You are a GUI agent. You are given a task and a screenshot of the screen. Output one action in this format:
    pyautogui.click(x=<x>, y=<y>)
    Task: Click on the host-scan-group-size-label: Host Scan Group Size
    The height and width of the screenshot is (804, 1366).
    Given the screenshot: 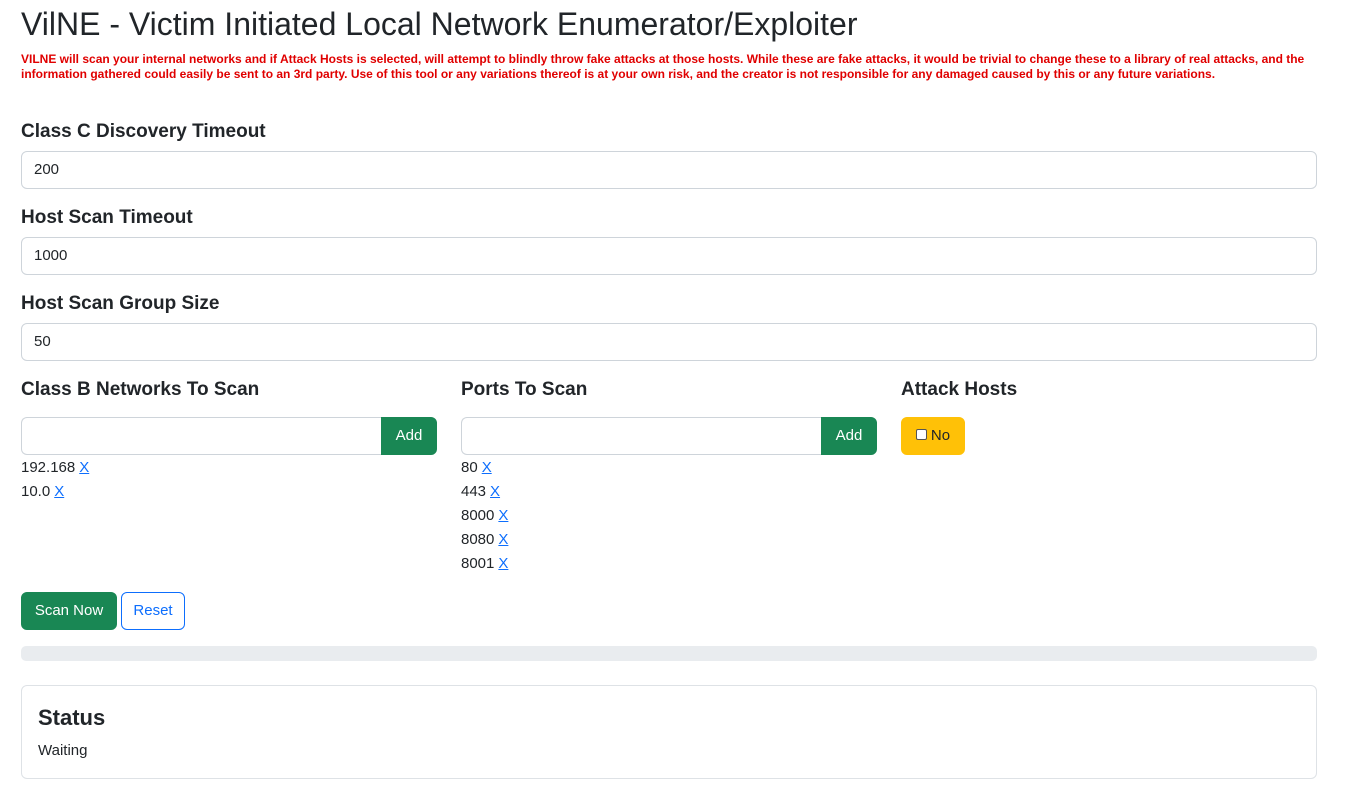 What is the action you would take?
    pyautogui.click(x=120, y=303)
    